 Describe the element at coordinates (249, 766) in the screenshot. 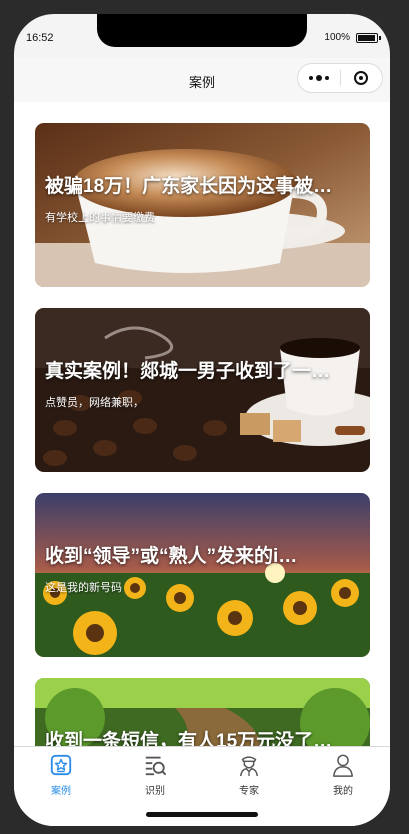

I see `expert-icon` at that location.